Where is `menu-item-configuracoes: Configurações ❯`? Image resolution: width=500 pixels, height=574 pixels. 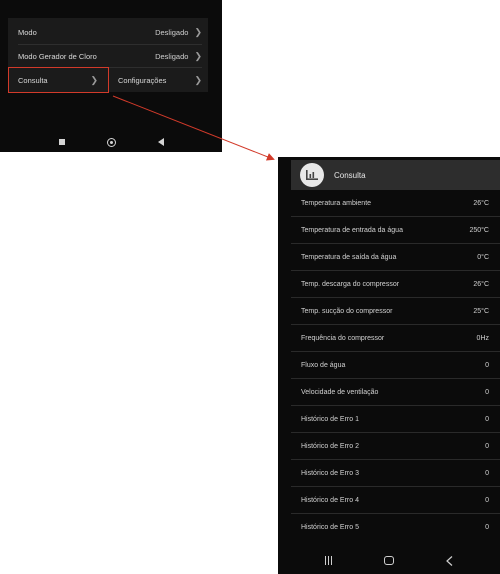
menu-item-configuracoes: Configurações ❯ is located at coordinates (160, 80).